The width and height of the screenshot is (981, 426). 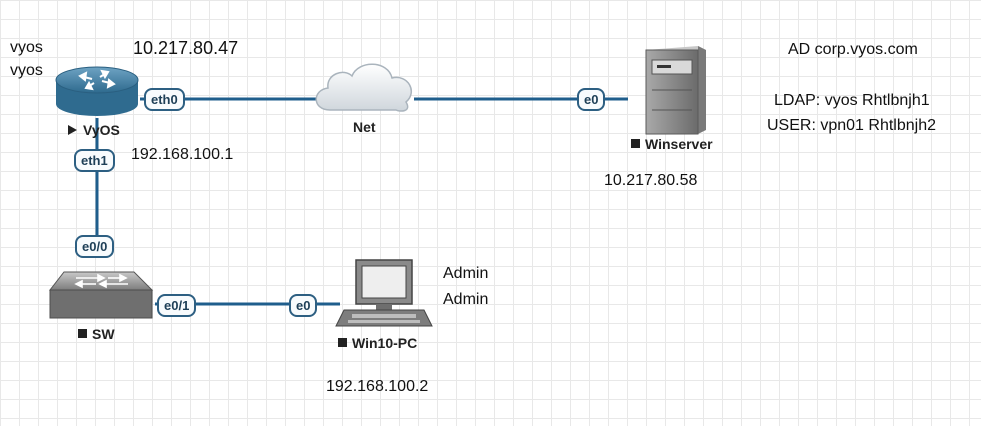 What do you see at coordinates (364, 127) in the screenshot?
I see `cloud-label: Net` at bounding box center [364, 127].